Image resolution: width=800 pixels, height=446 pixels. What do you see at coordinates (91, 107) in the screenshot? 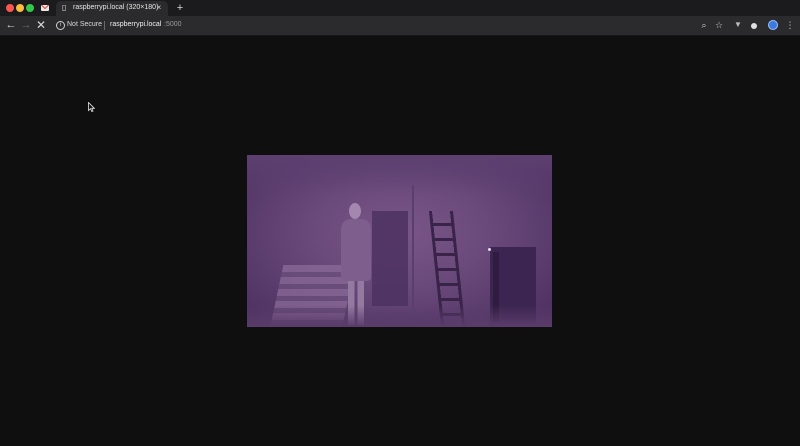
I see `mouse-cursor-icon` at bounding box center [91, 107].